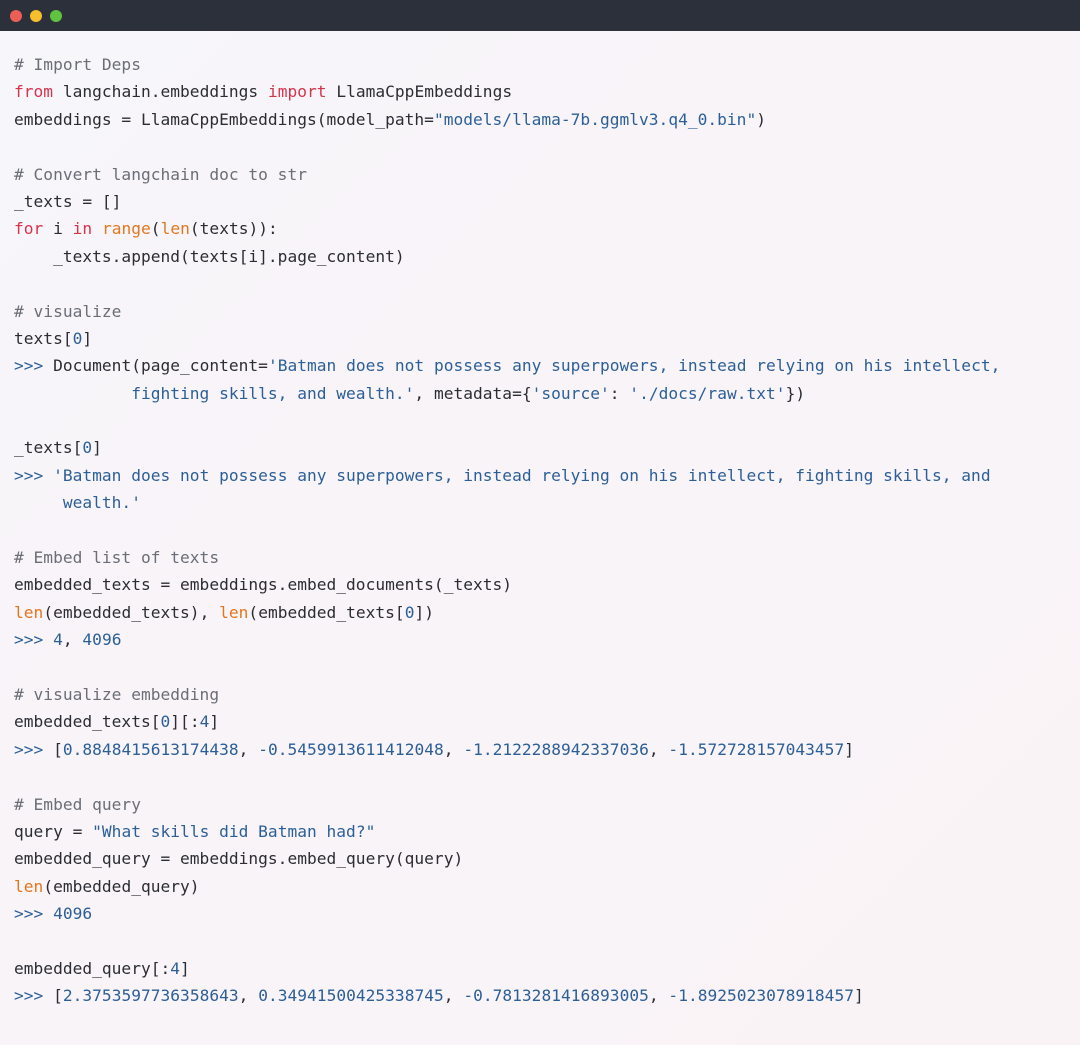 This screenshot has width=1080, height=1045. I want to click on code-token: Document(page_content=, so click(160, 366).